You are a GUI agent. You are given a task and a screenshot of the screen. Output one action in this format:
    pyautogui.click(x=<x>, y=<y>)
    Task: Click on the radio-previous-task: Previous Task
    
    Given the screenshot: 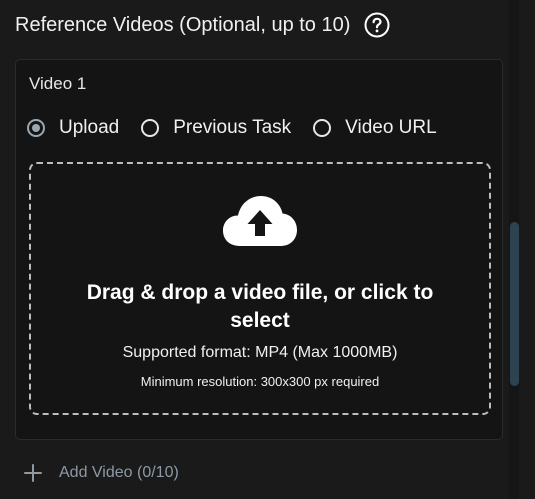 What is the action you would take?
    pyautogui.click(x=216, y=128)
    